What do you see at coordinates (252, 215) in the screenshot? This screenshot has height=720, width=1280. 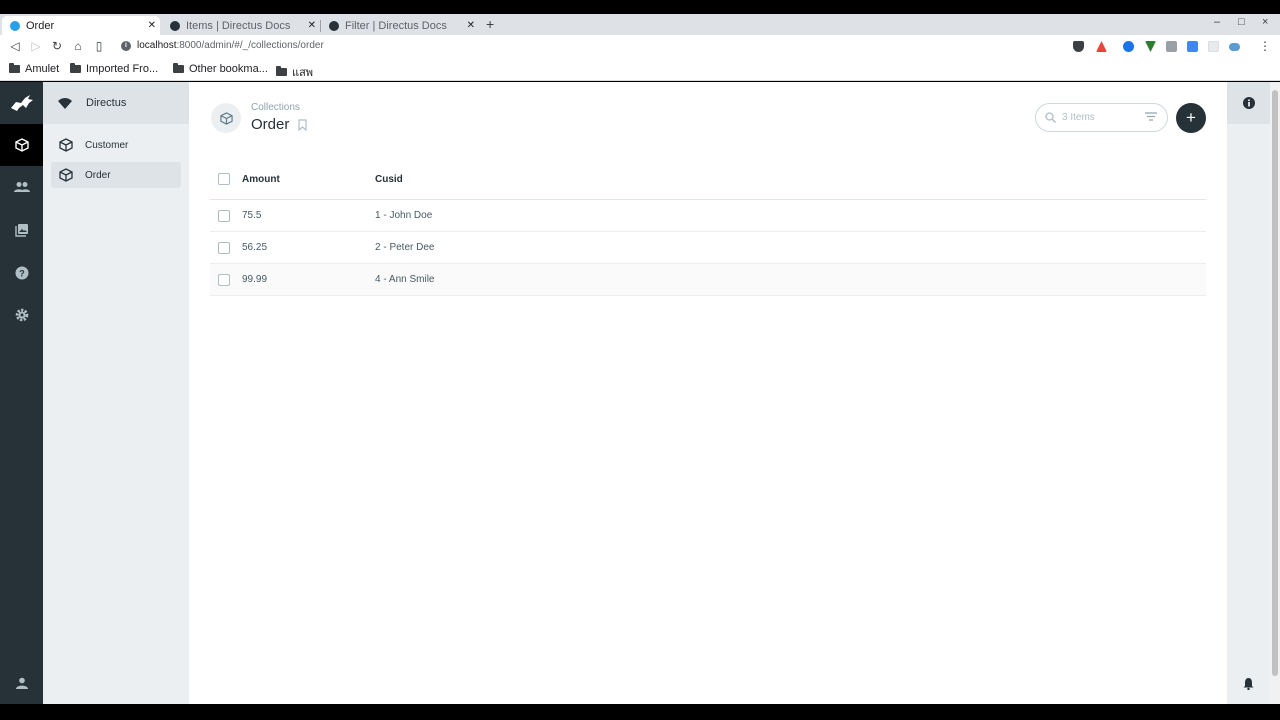 I see `cell-amount: 75.5` at bounding box center [252, 215].